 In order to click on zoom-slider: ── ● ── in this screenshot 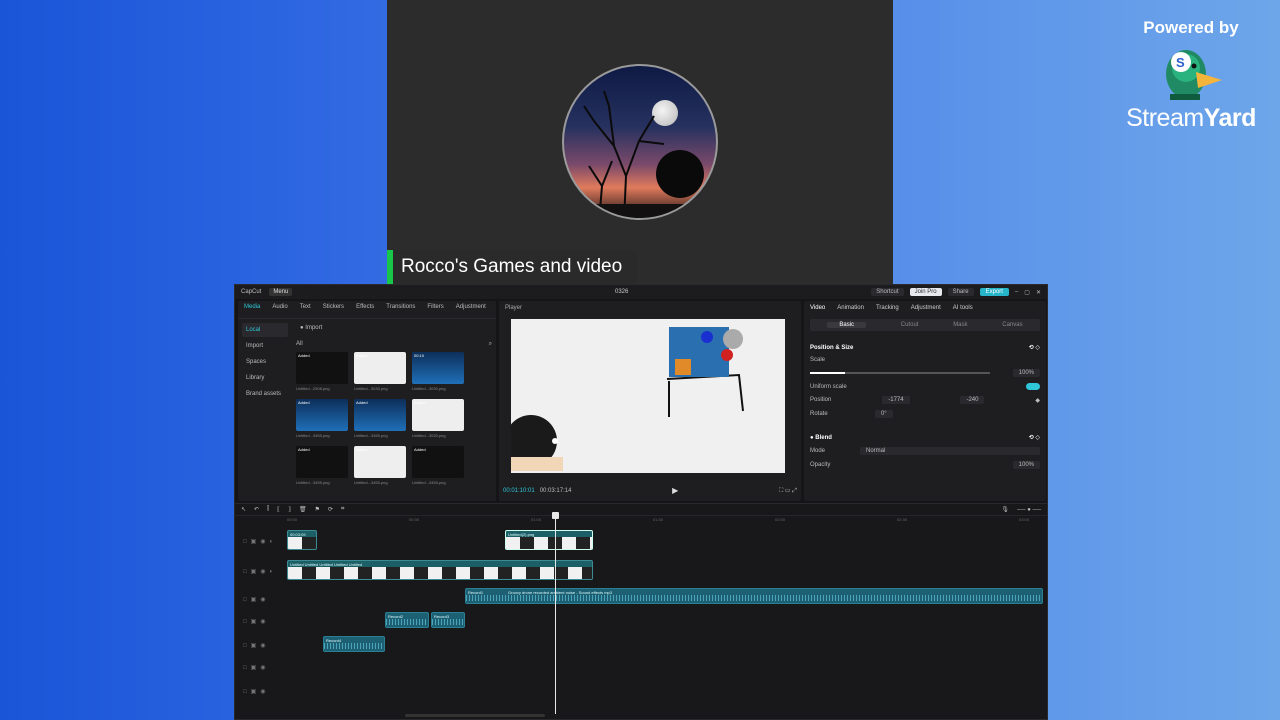, I will do `click(1029, 510)`.